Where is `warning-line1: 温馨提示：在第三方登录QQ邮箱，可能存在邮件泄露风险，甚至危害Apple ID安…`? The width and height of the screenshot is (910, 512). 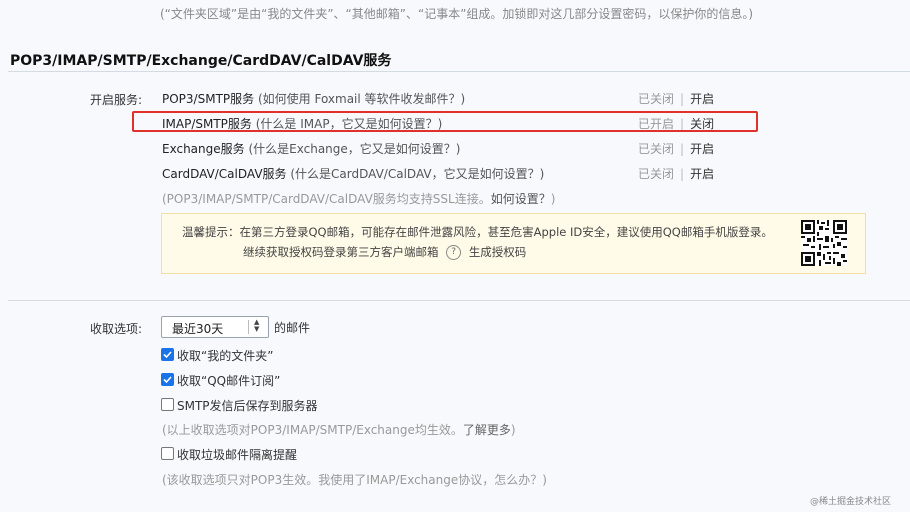 warning-line1: 温馨提示：在第三方登录QQ邮箱，可能存在邮件泄露风险，甚至危害Apple ID安… is located at coordinates (477, 232).